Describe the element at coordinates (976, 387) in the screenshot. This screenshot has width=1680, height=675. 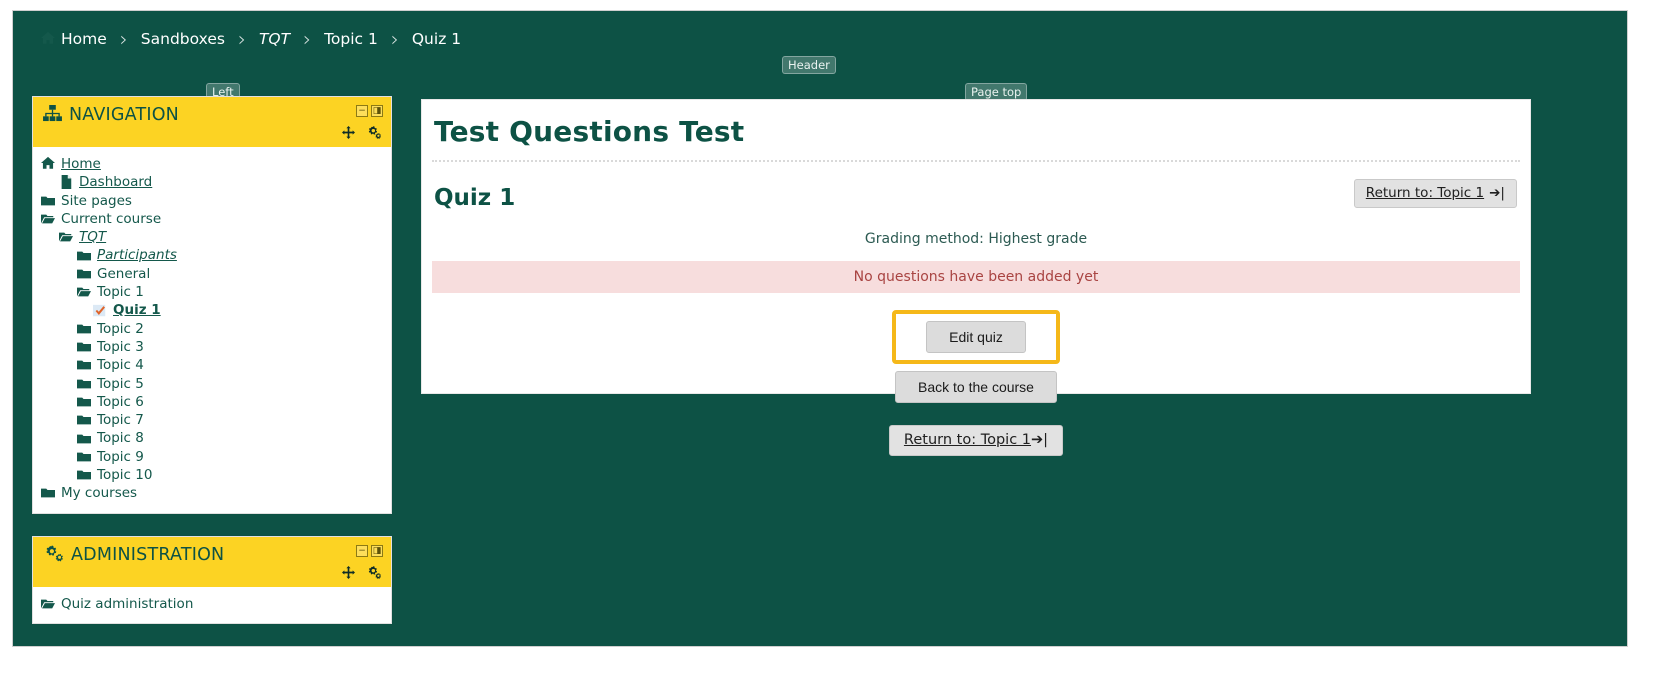
I see `back-to-course-button: Back to the course` at that location.